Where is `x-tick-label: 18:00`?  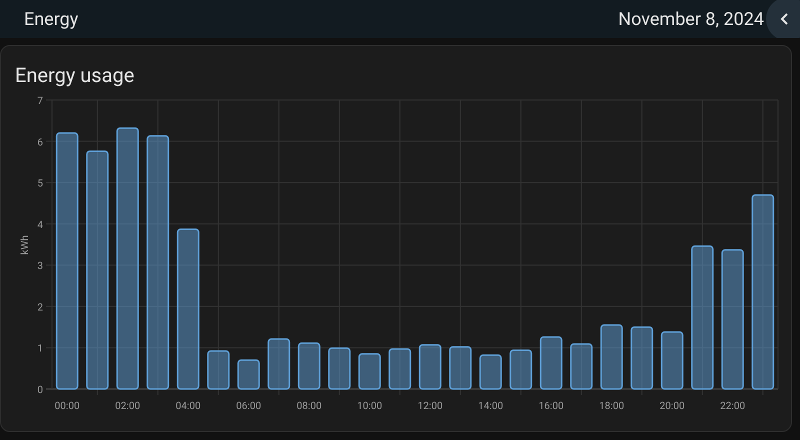 x-tick-label: 18:00 is located at coordinates (611, 406).